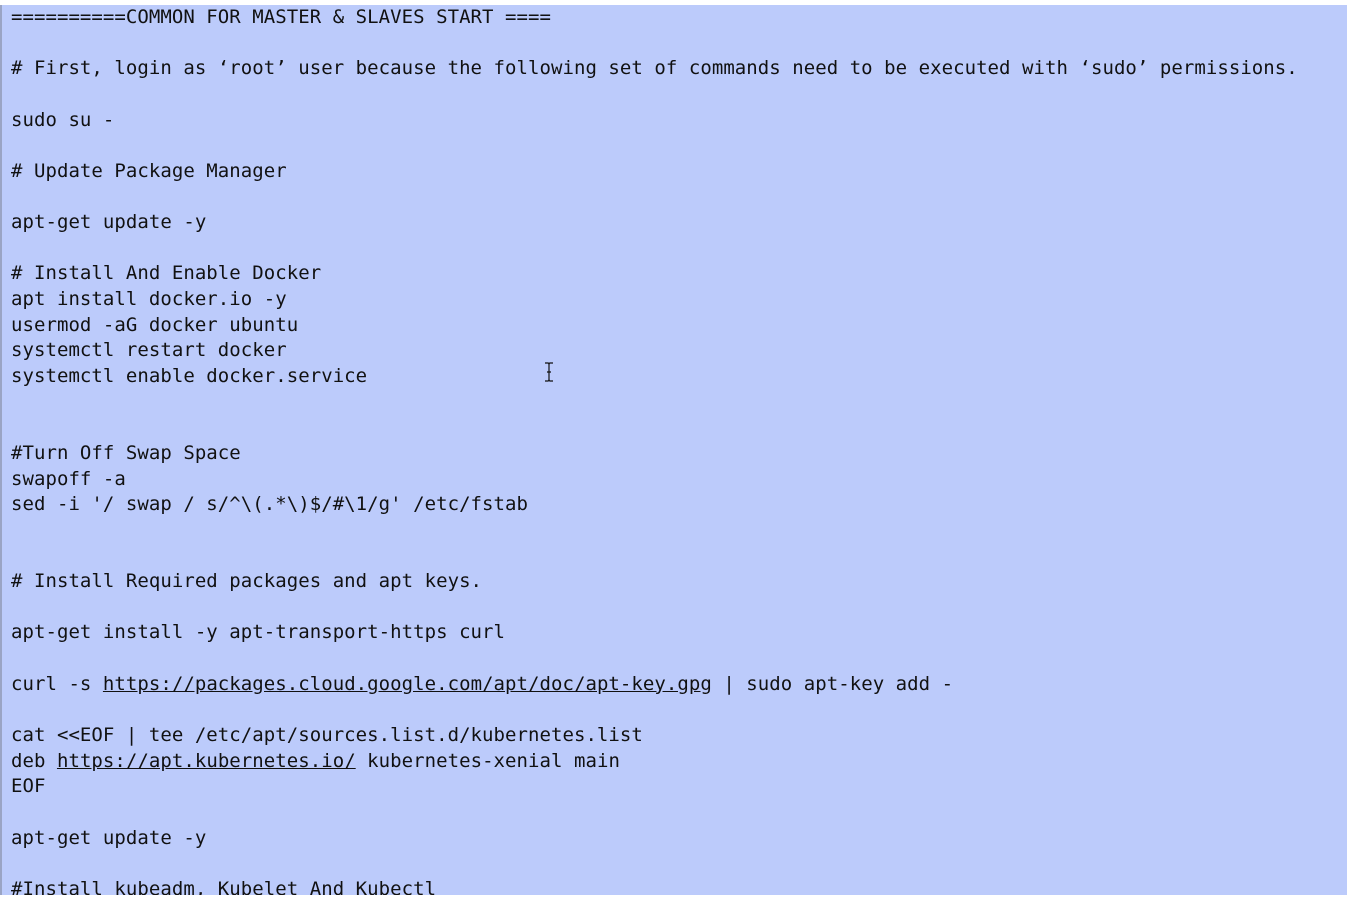 This screenshot has height=899, width=1347. Describe the element at coordinates (28, 786) in the screenshot. I see `code-text: EOF` at that location.